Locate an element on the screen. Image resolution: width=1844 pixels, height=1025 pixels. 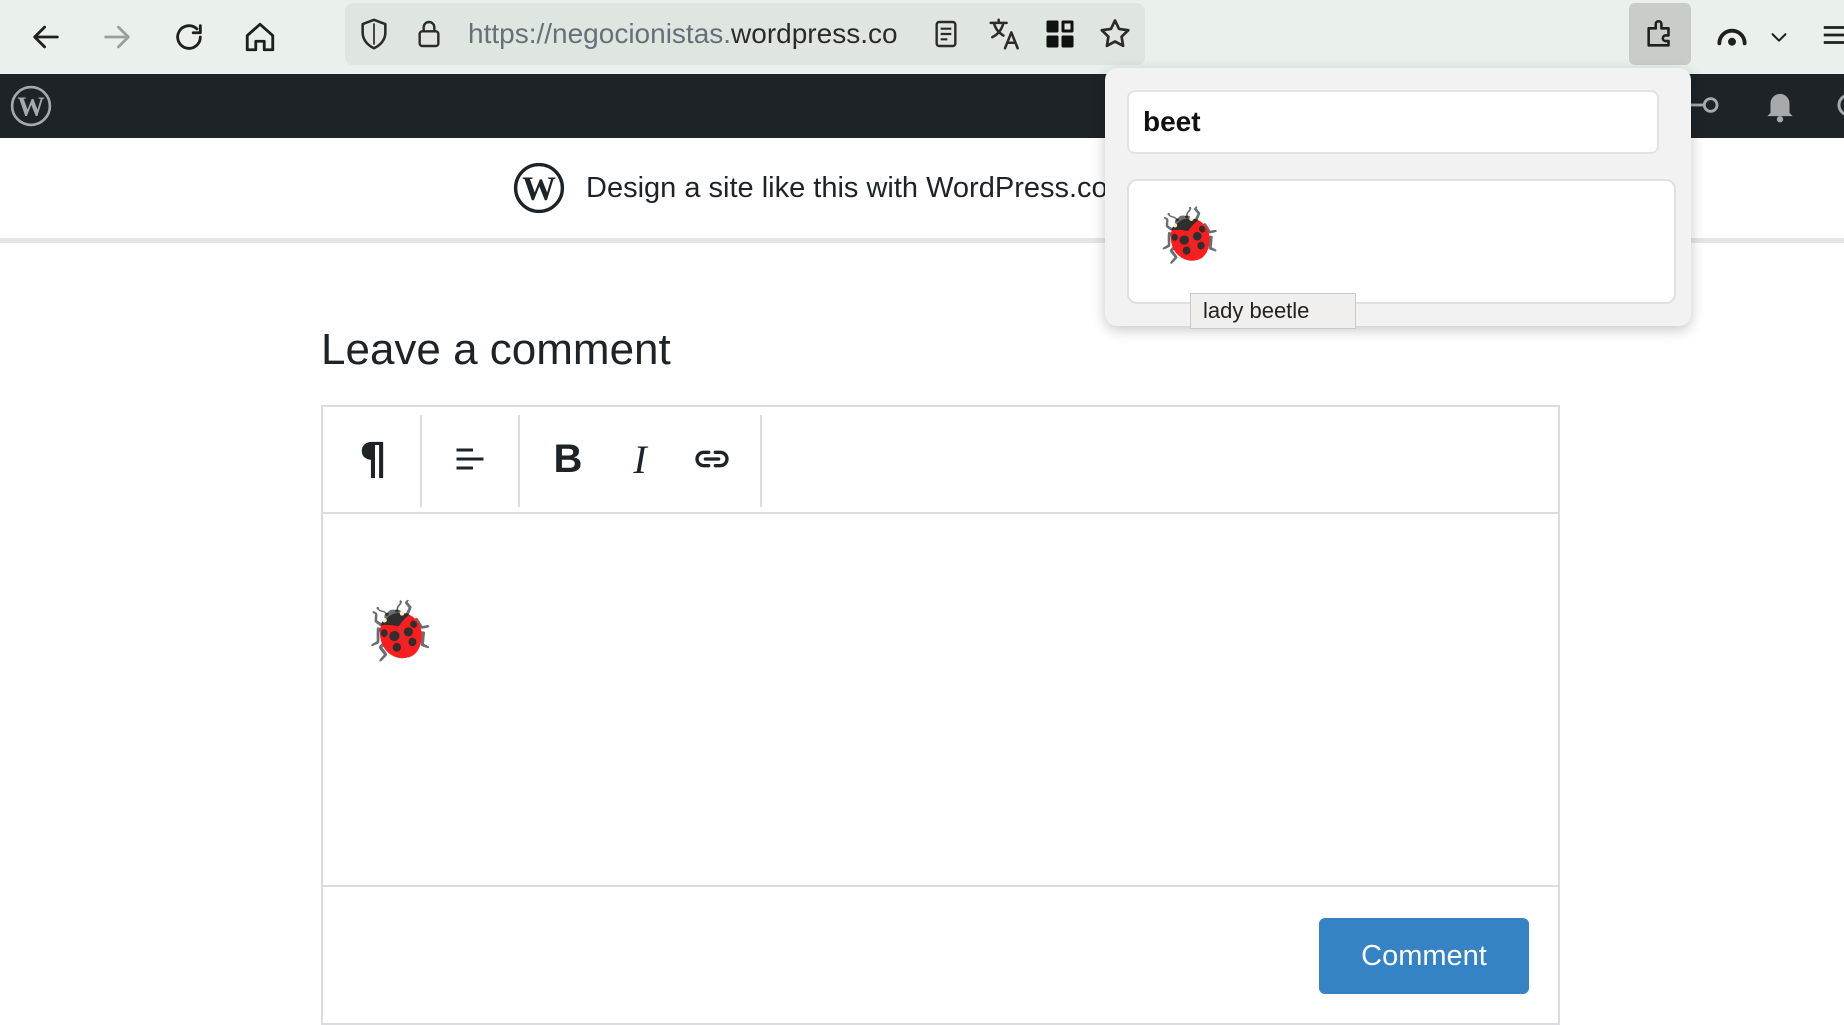
align-left-icon is located at coordinates (470, 459).